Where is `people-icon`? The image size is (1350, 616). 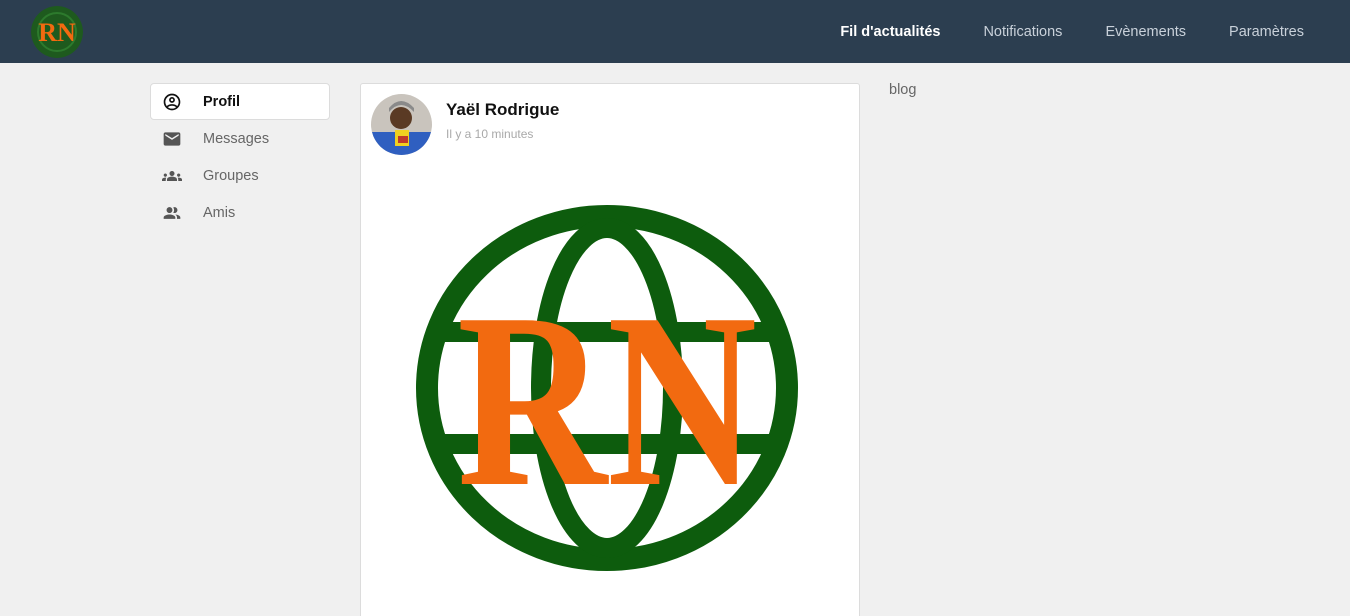
people-icon is located at coordinates (172, 213).